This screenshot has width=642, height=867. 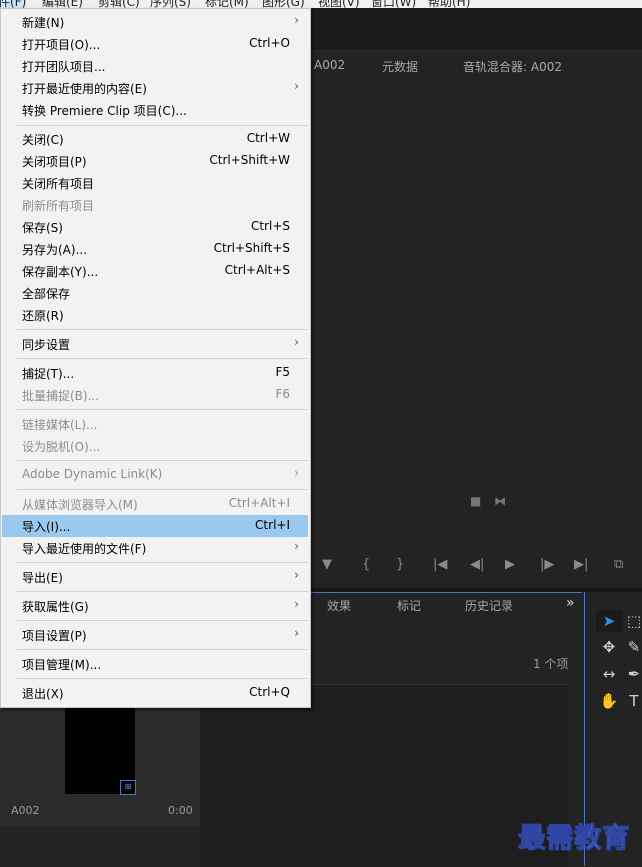 What do you see at coordinates (43, 694) in the screenshot?
I see `menu-item-label: 退出(X)` at bounding box center [43, 694].